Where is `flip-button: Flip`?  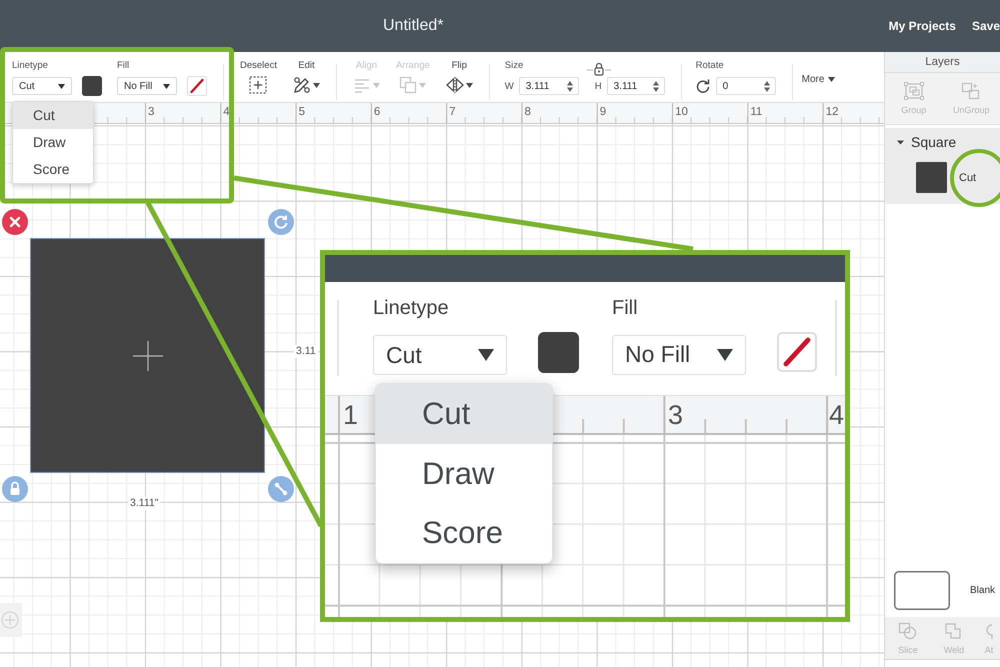 flip-button: Flip is located at coordinates (459, 77).